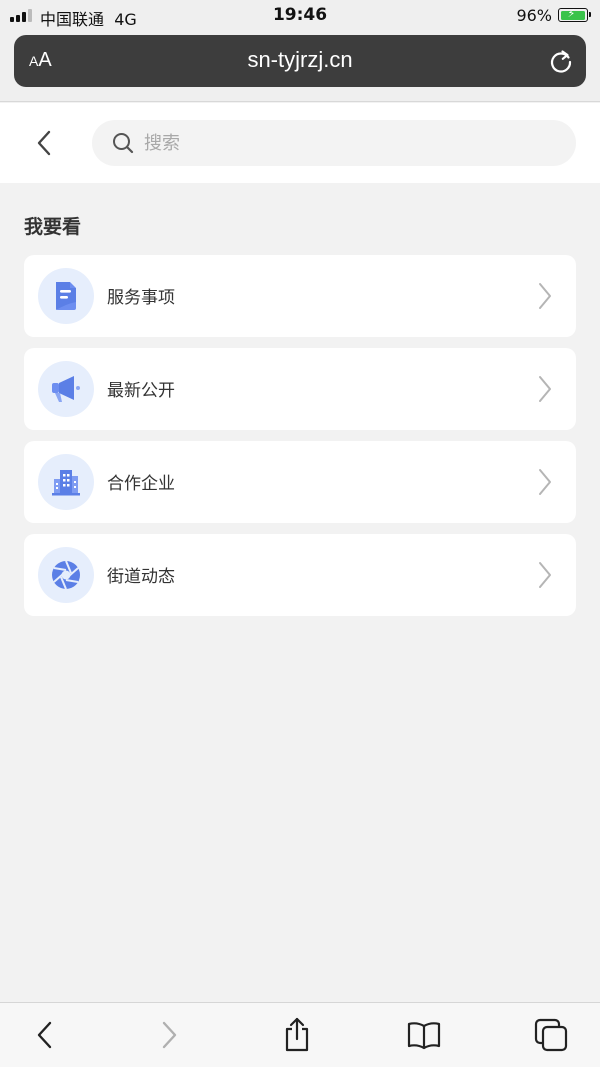 The width and height of the screenshot is (600, 1067). I want to click on search-box, so click(334, 143).